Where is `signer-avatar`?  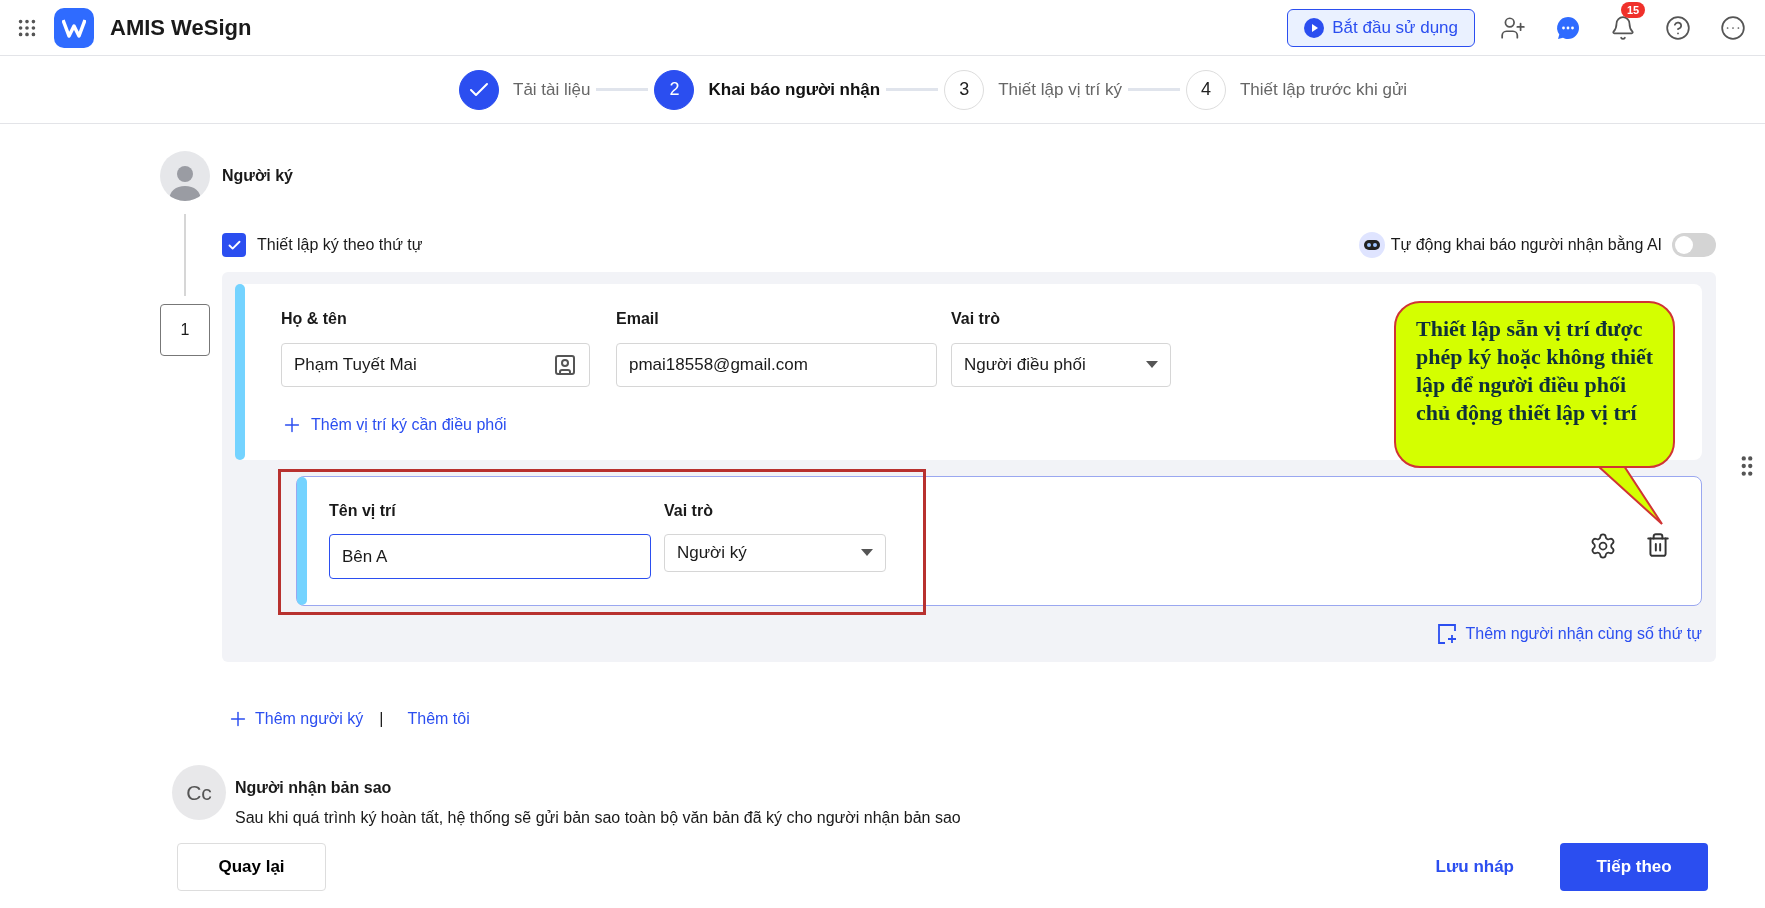 signer-avatar is located at coordinates (185, 176).